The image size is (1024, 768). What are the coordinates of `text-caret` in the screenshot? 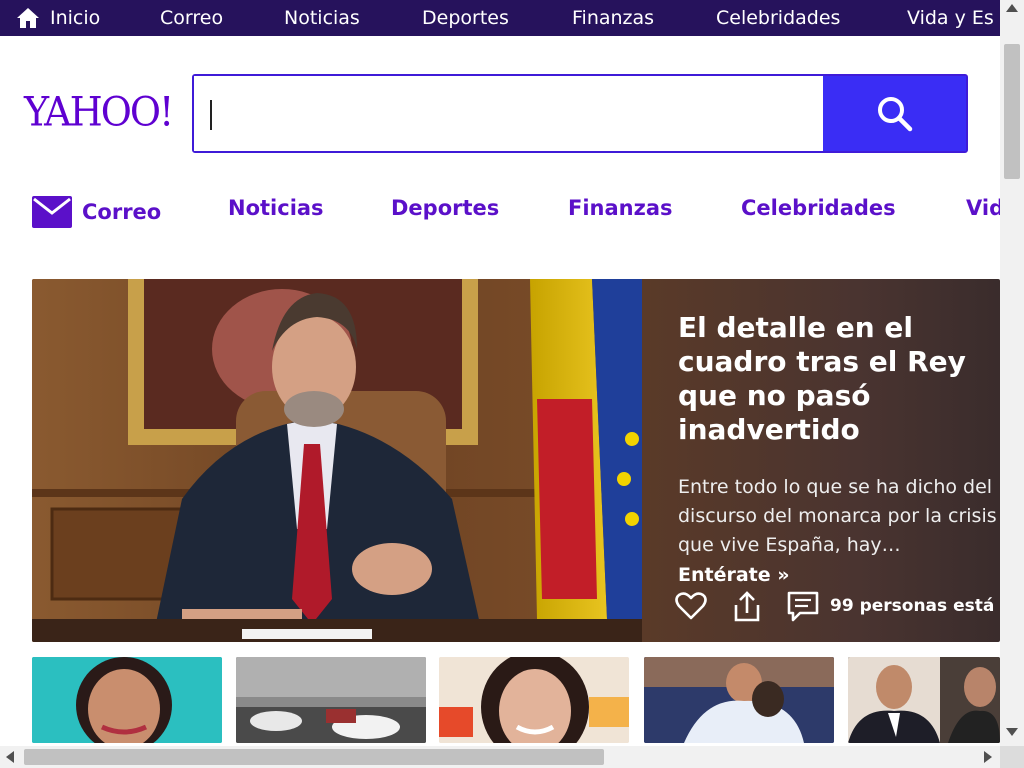 It's located at (211, 115).